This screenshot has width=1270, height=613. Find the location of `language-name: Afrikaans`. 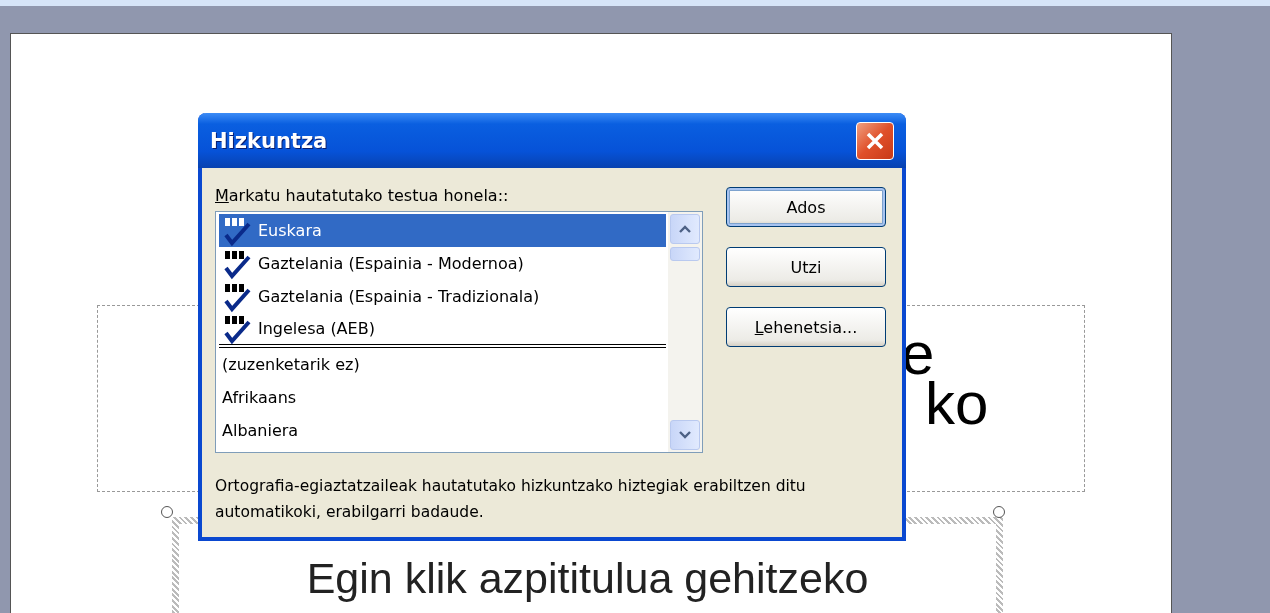

language-name: Afrikaans is located at coordinates (259, 397).